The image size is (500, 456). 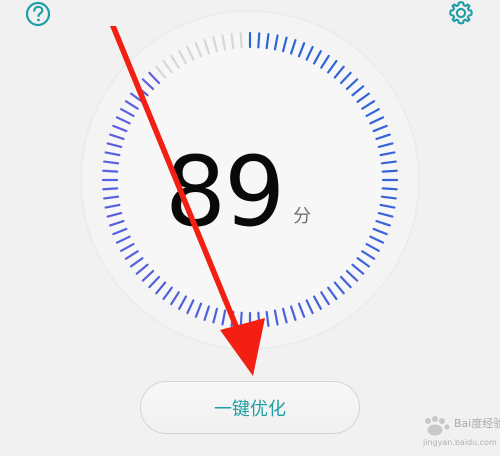 I want to click on help-icon, so click(x=38, y=14).